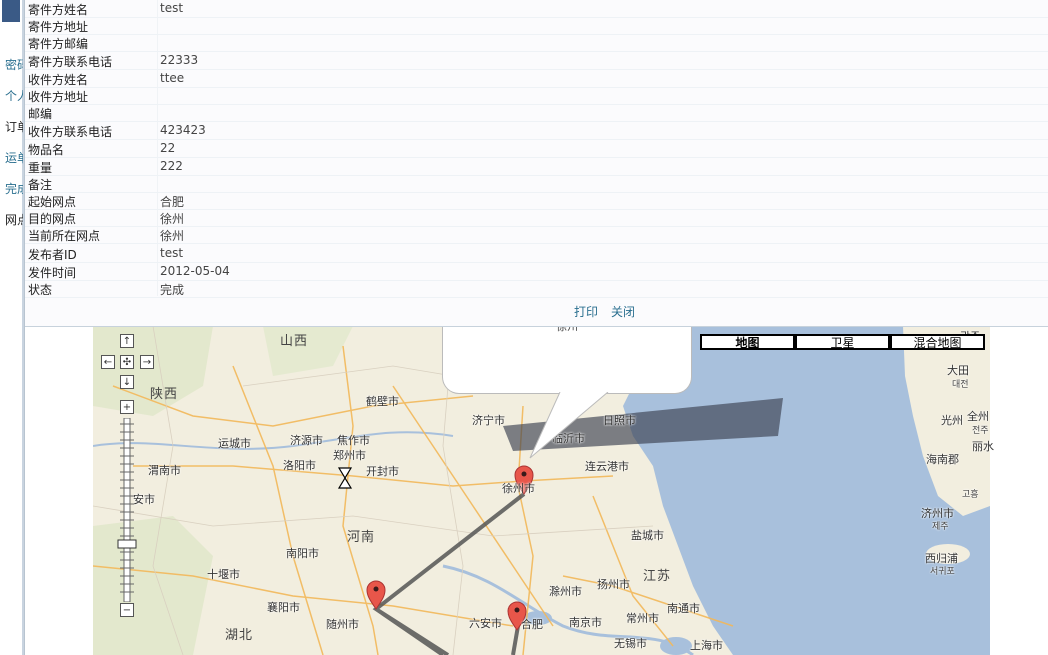  I want to click on detail-label: 物品名, so click(46, 150).